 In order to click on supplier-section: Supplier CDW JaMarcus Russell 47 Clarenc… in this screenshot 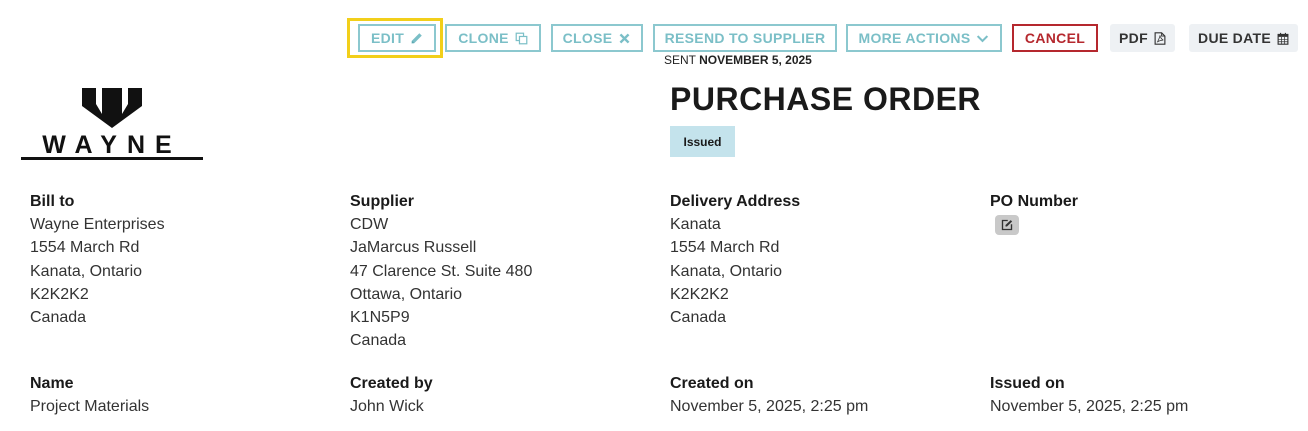, I will do `click(441, 271)`.